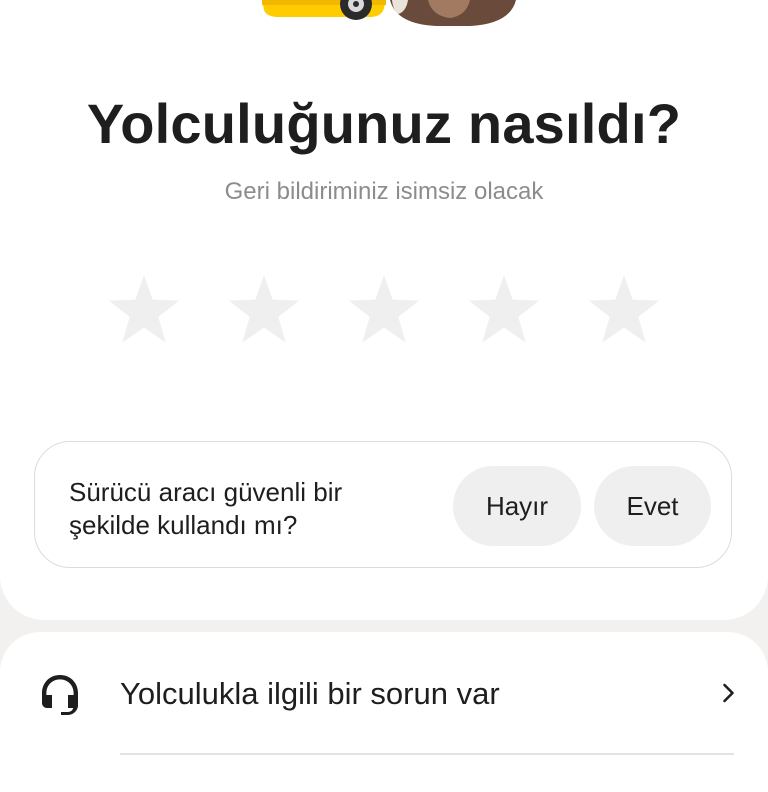  What do you see at coordinates (517, 506) in the screenshot?
I see `no-button: Hayır` at bounding box center [517, 506].